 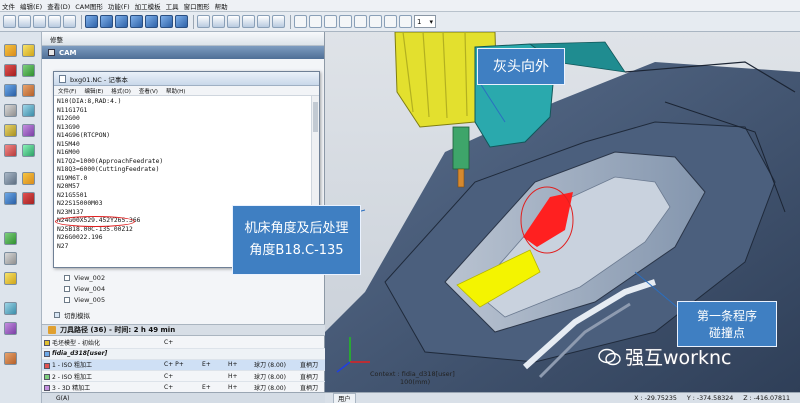 I want to click on open-file-icon, so click(x=24, y=21).